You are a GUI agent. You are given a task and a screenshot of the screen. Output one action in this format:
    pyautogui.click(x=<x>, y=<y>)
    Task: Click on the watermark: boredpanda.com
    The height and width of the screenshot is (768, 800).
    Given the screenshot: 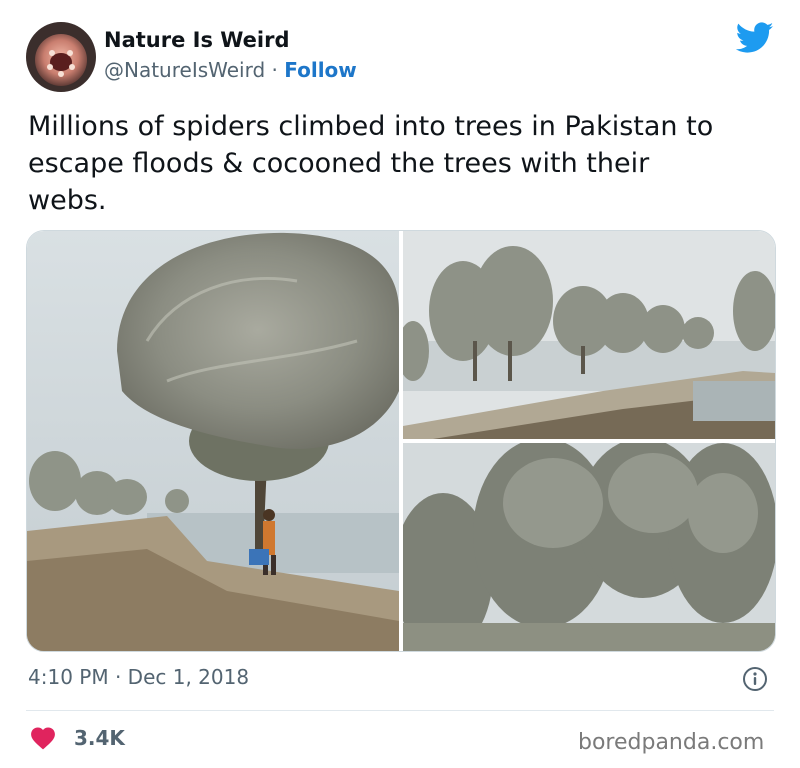 What is the action you would take?
    pyautogui.click(x=671, y=742)
    